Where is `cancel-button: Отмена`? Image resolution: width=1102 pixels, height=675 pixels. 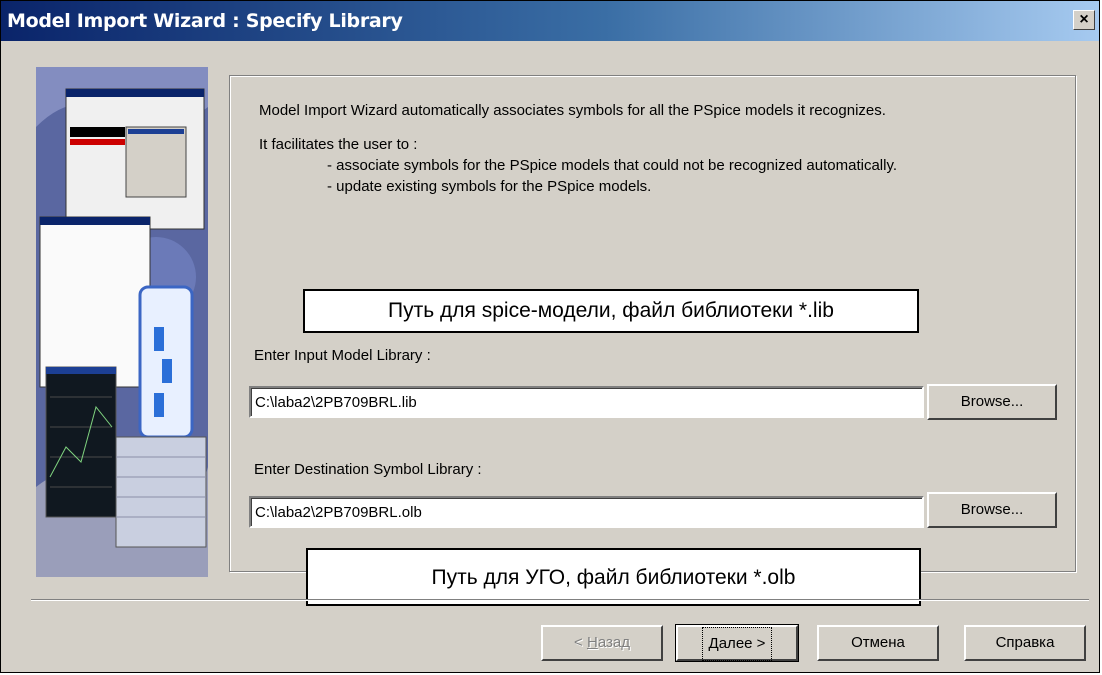 cancel-button: Отмена is located at coordinates (878, 643).